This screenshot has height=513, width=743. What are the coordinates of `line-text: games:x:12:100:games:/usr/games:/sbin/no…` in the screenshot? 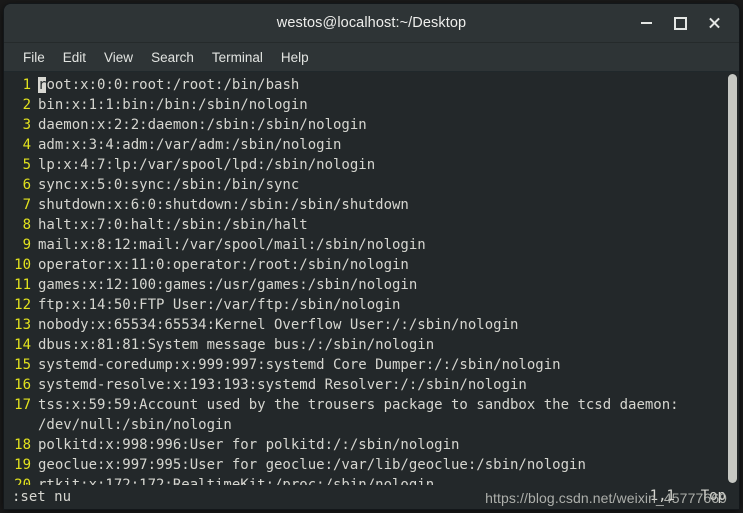 It's located at (228, 285).